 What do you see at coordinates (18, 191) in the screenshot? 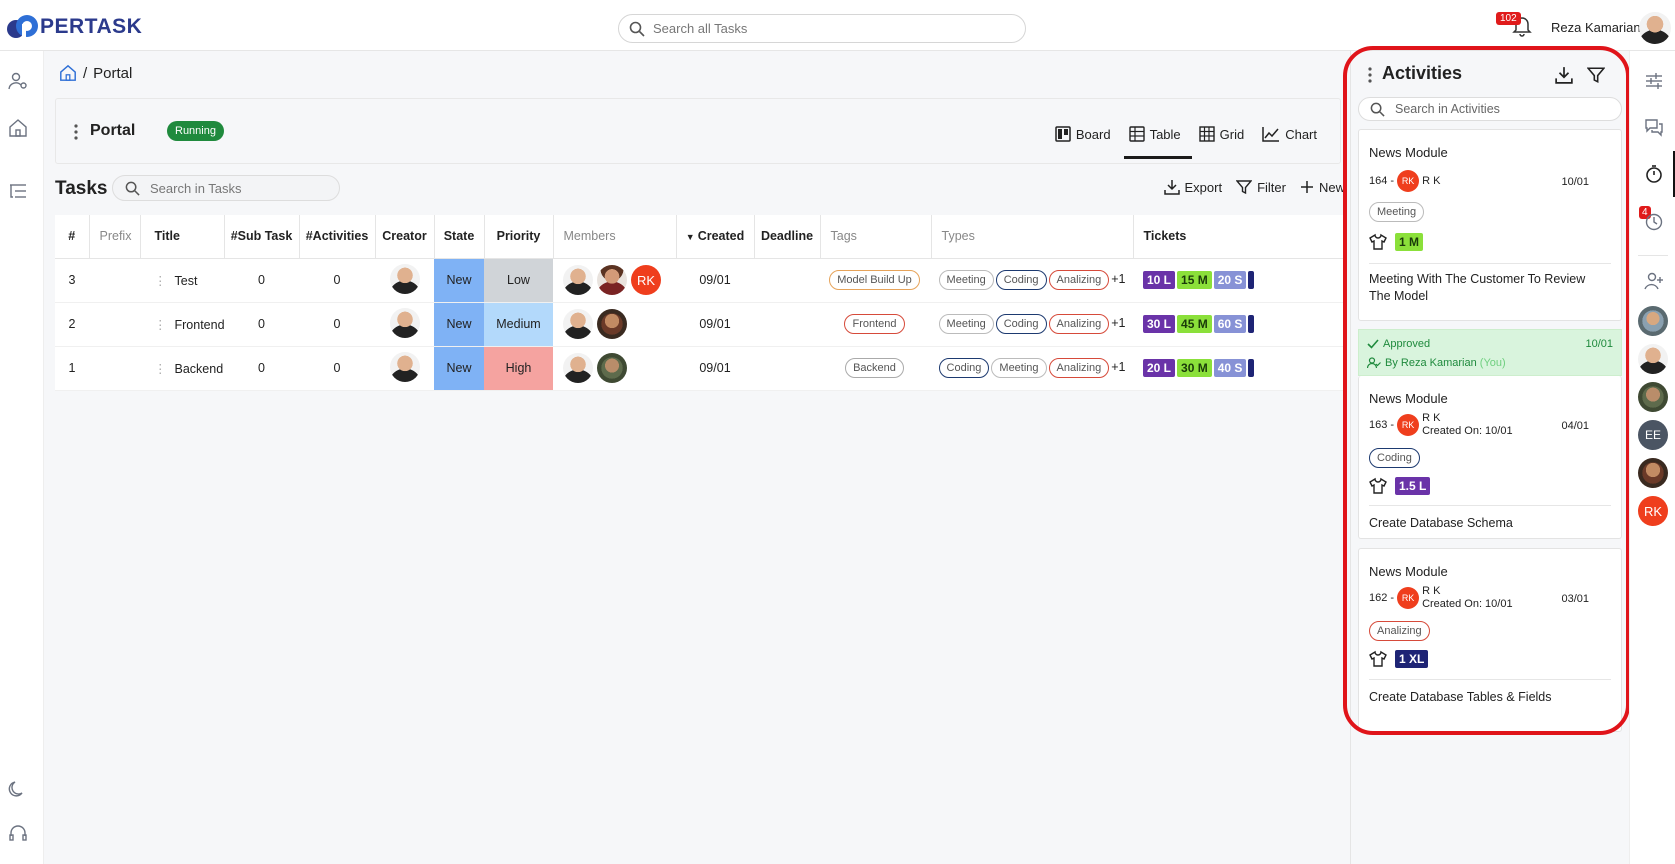
I see `tree-list-icon` at bounding box center [18, 191].